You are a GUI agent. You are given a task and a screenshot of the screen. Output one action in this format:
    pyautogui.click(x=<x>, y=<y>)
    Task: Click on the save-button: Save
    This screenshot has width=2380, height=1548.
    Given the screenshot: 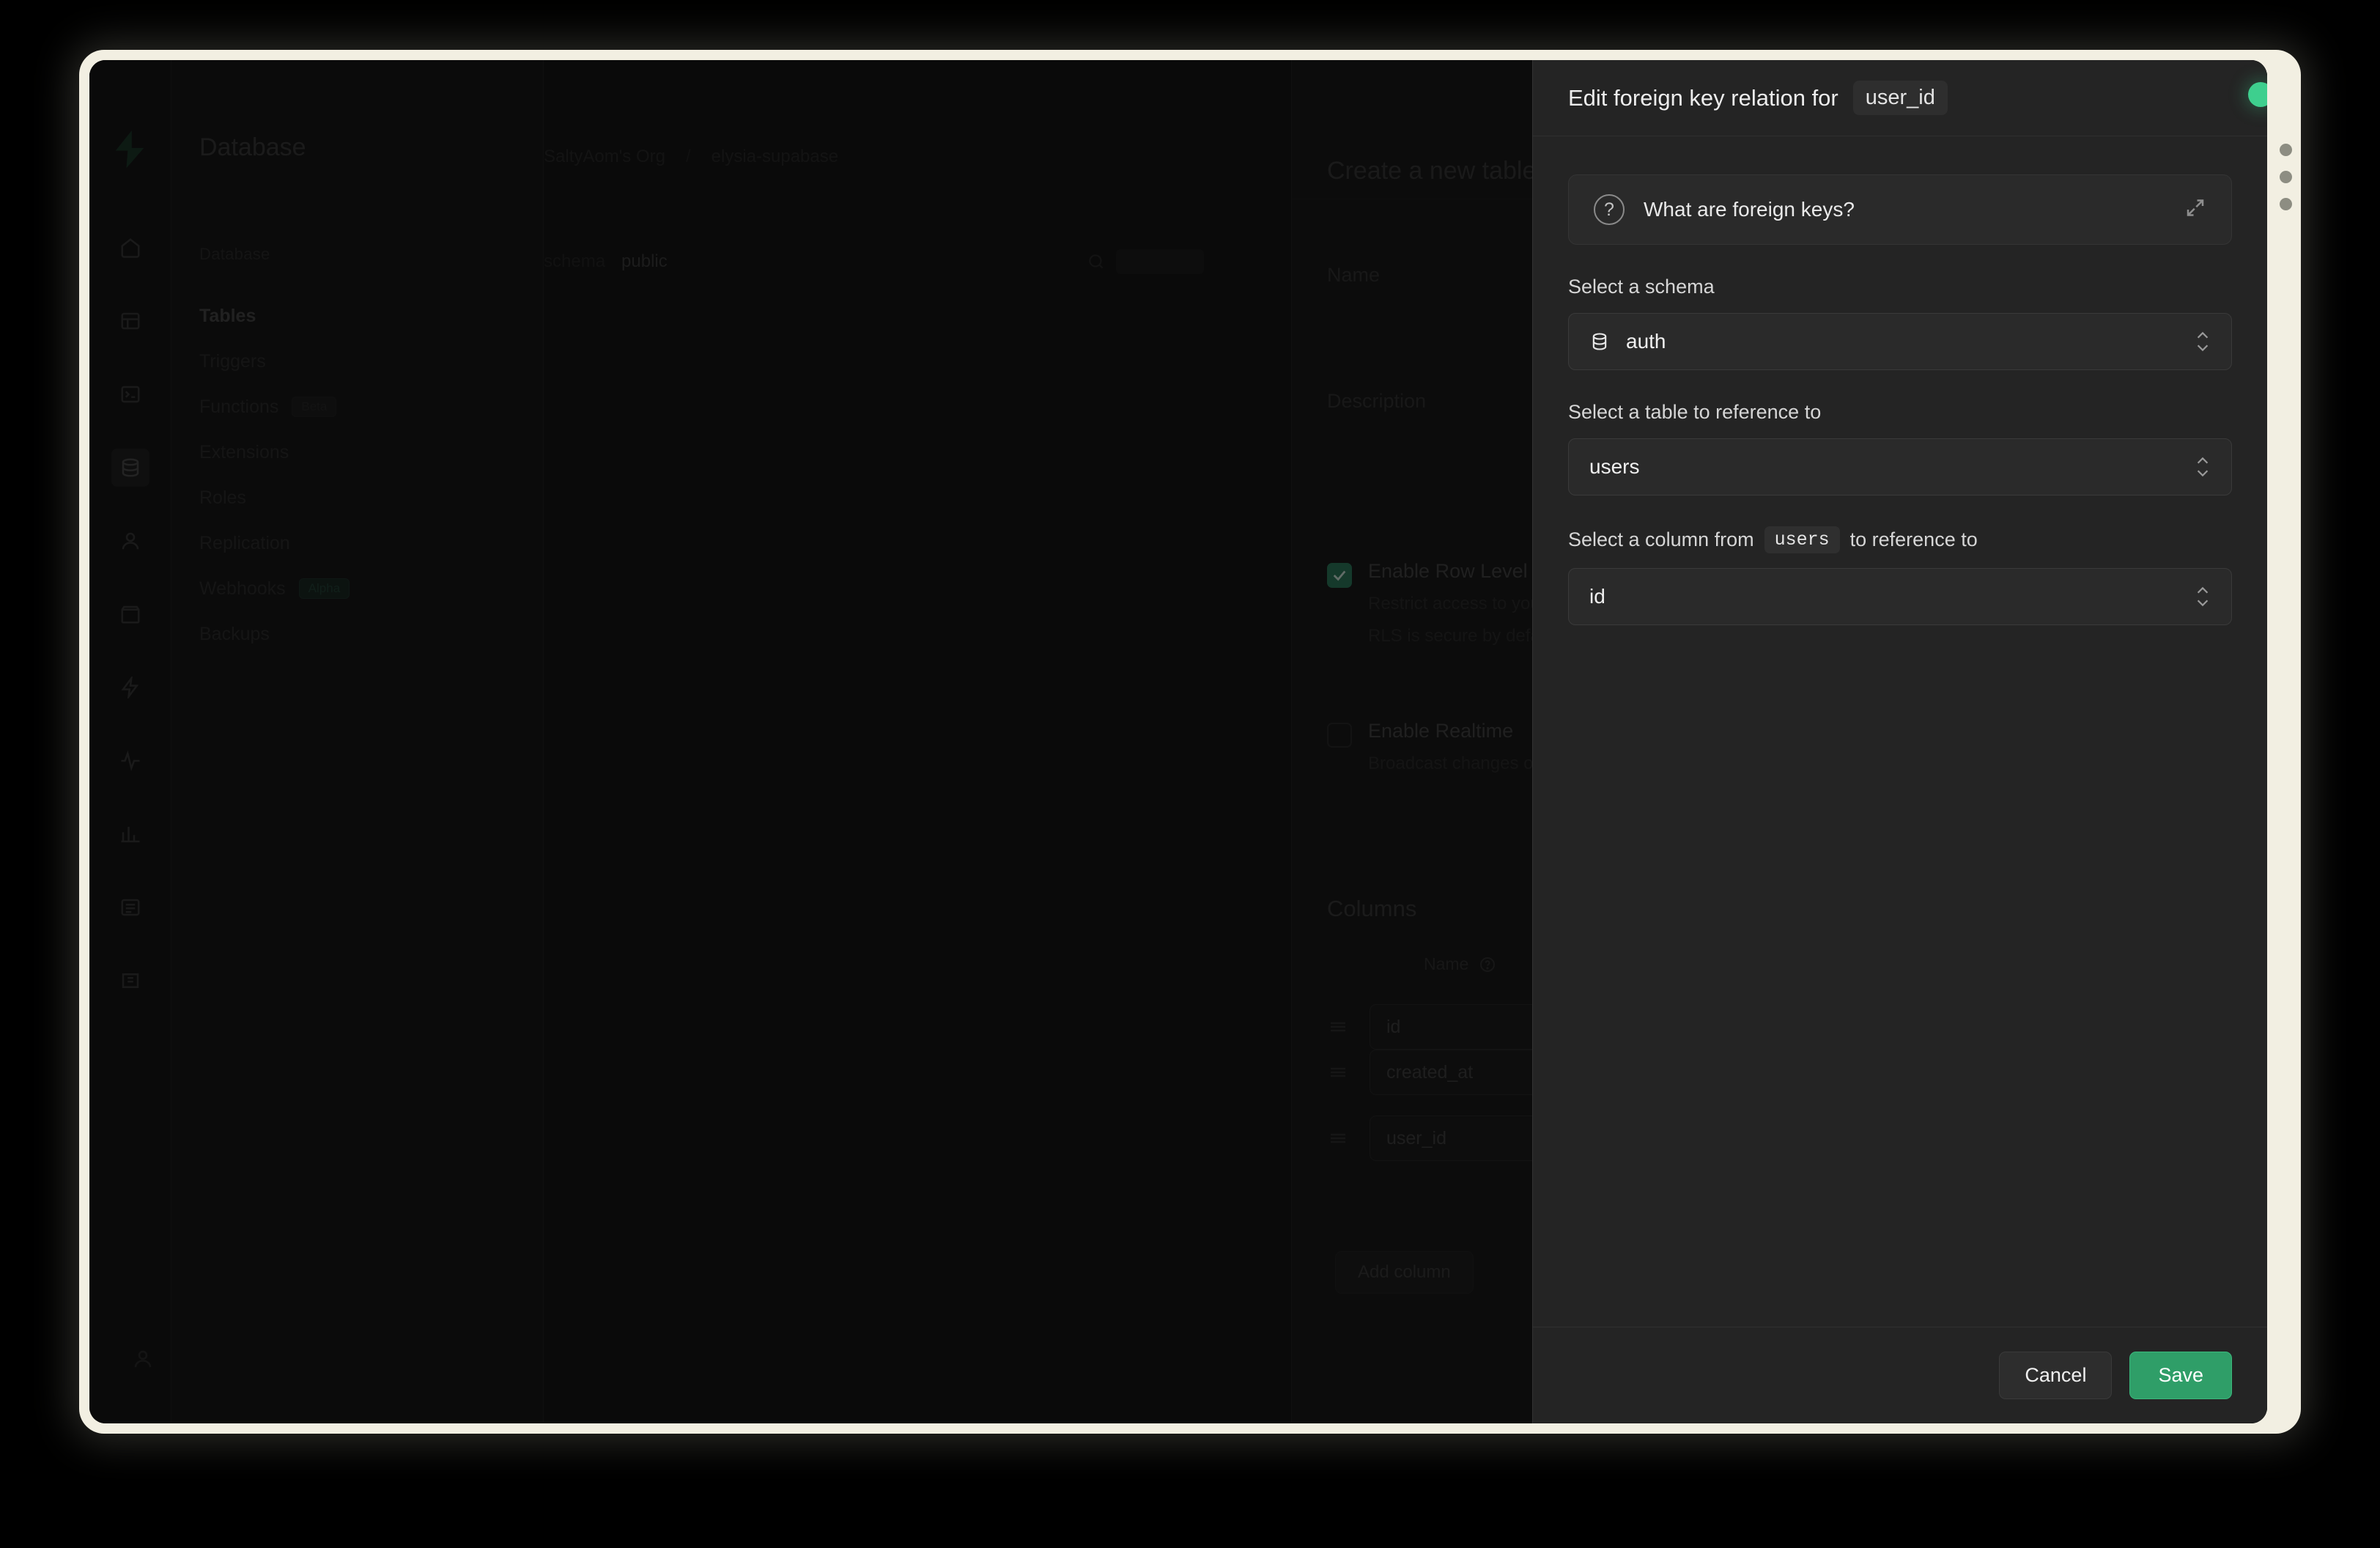 What is the action you would take?
    pyautogui.click(x=2180, y=1375)
    